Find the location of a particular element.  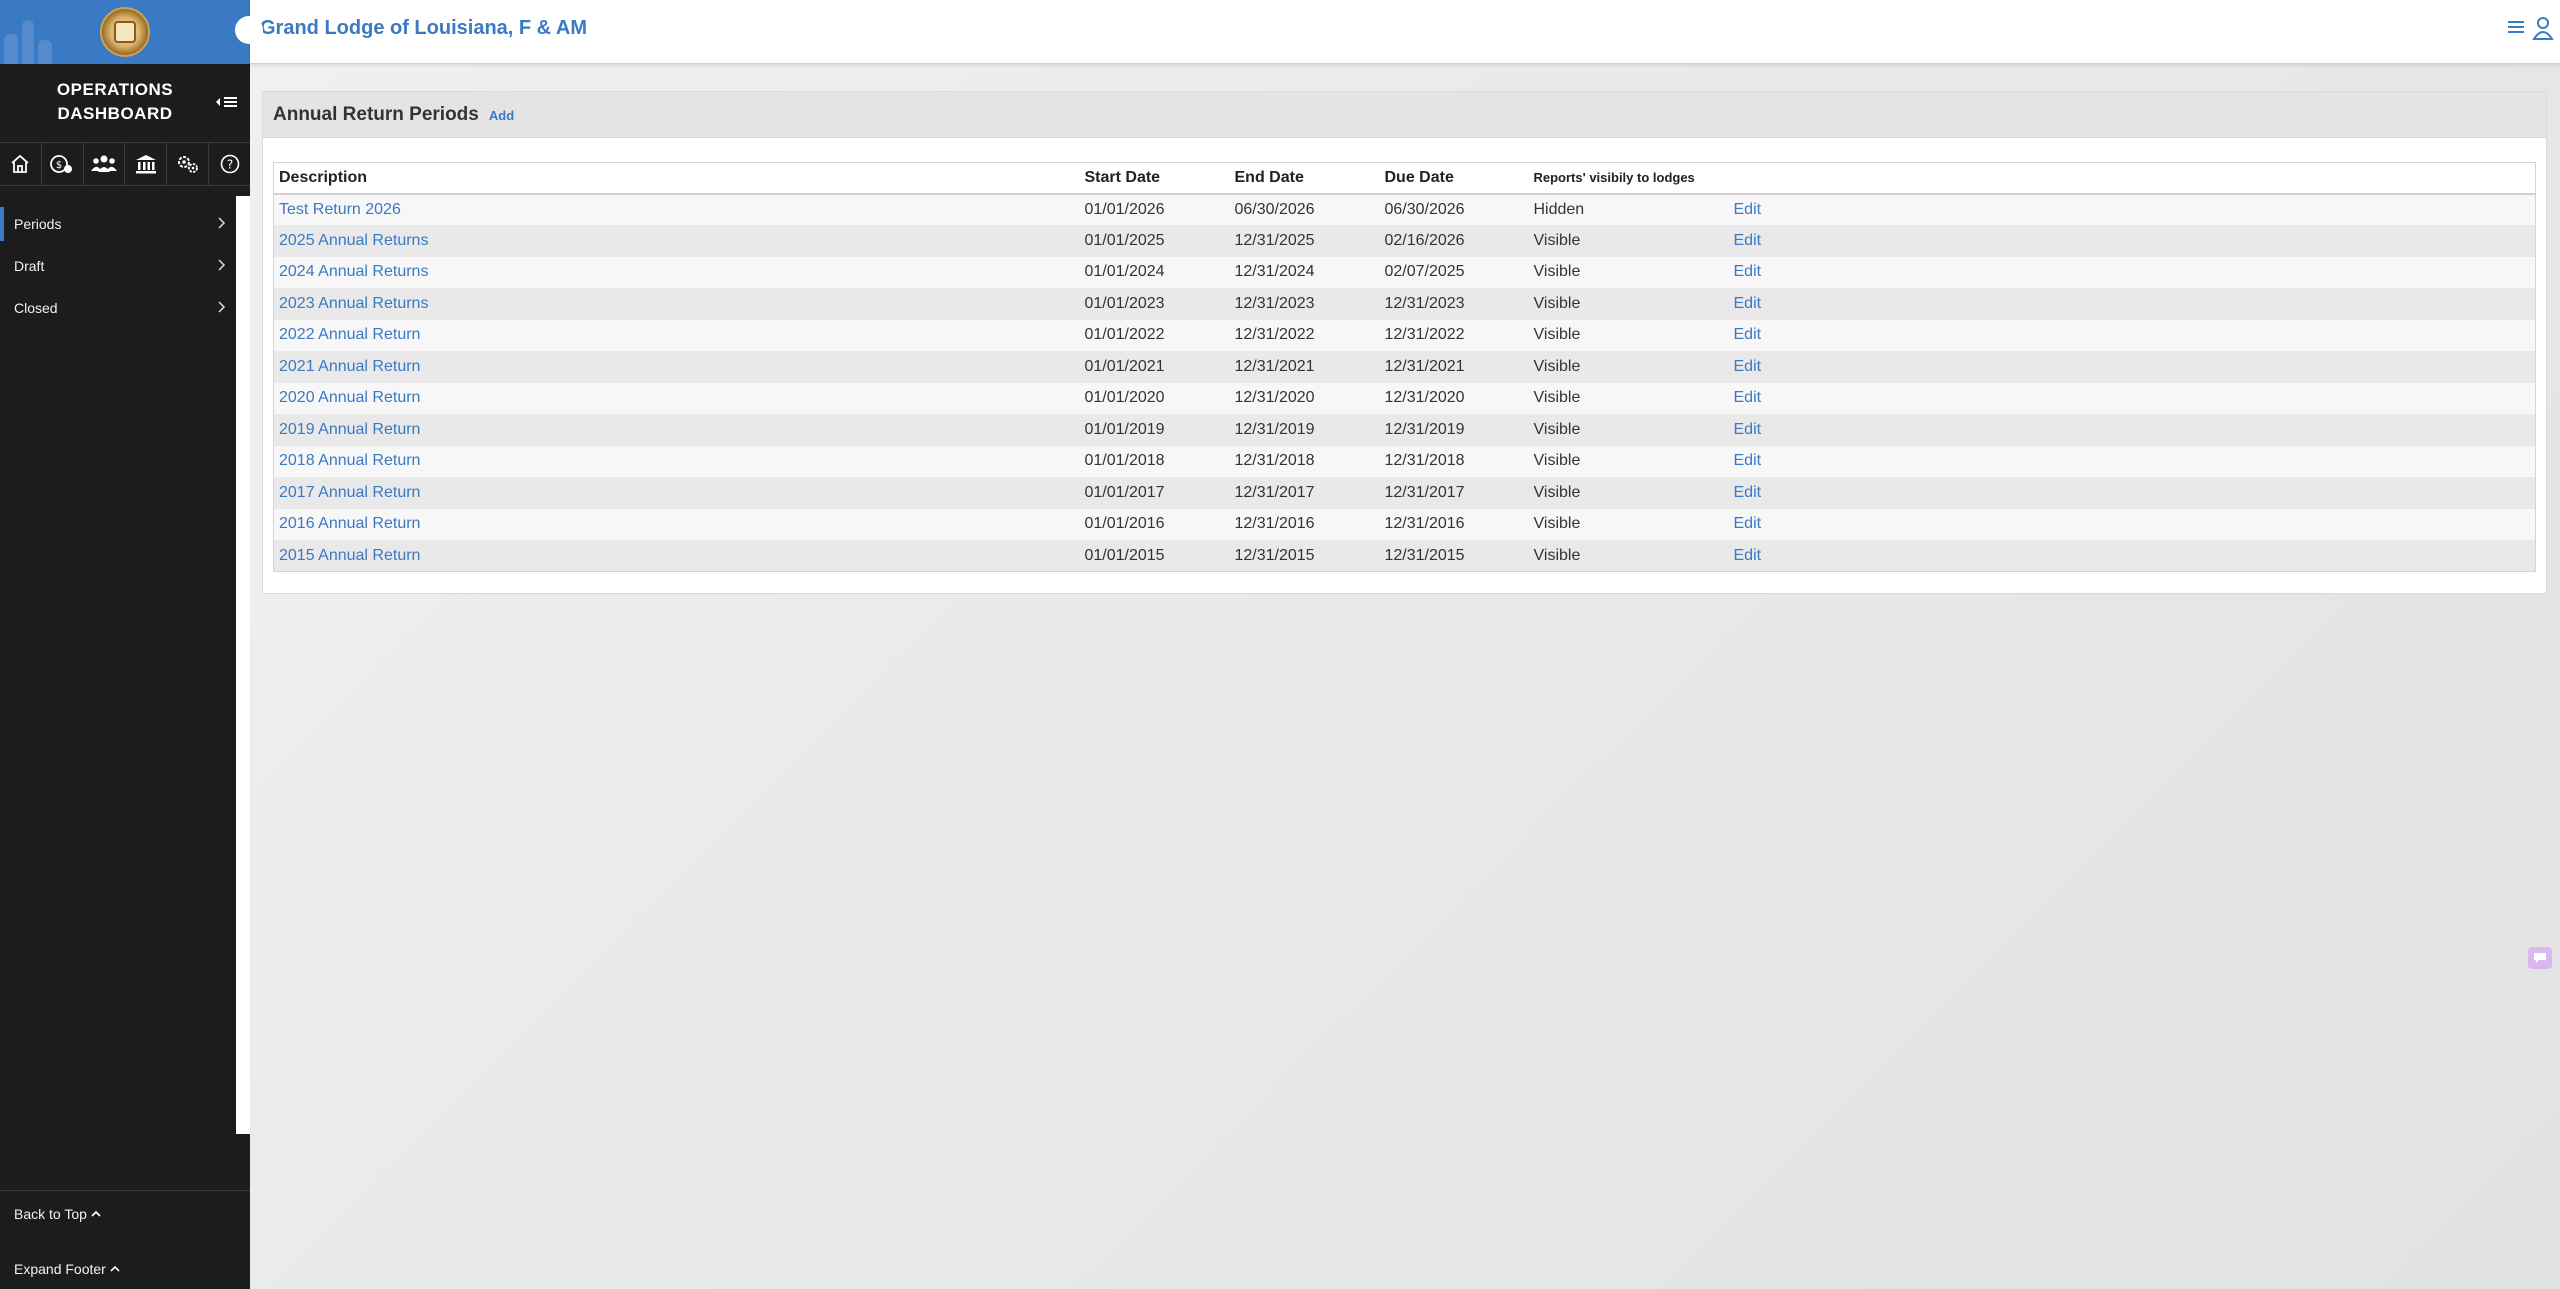

table-cell: 01/01/2020 is located at coordinates (1155, 399).